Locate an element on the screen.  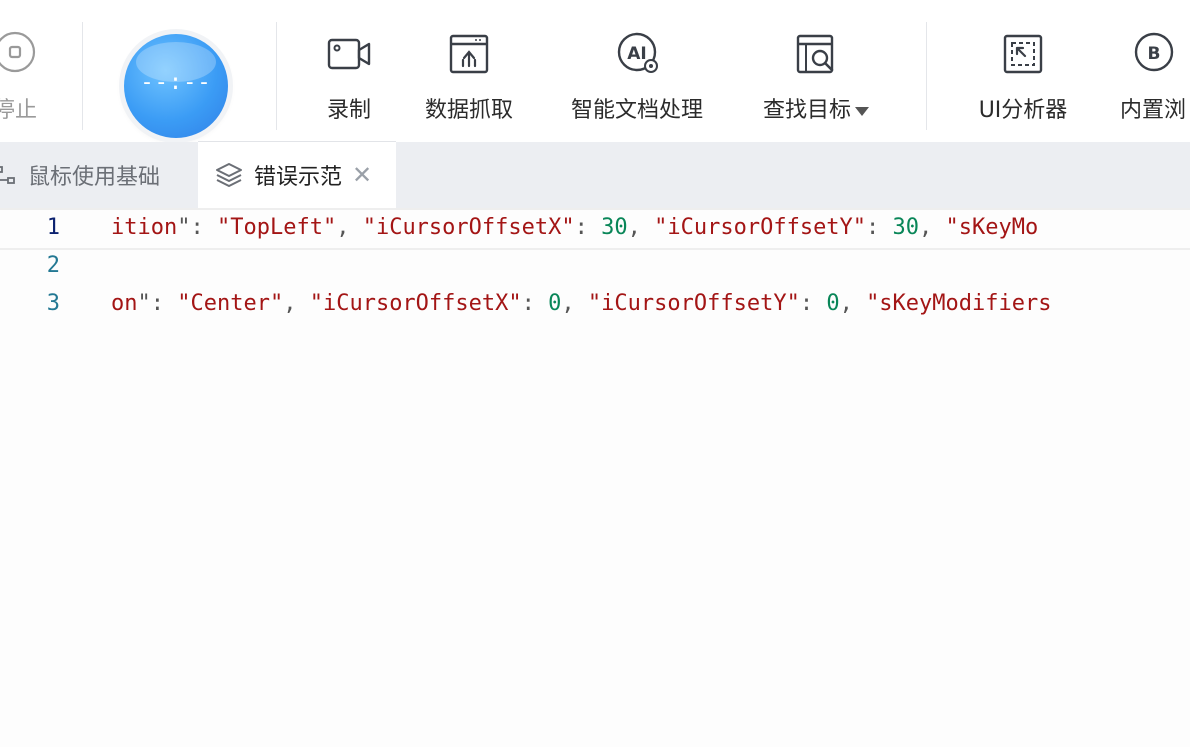
code-text-fragment: "sKeyMo is located at coordinates (992, 227).